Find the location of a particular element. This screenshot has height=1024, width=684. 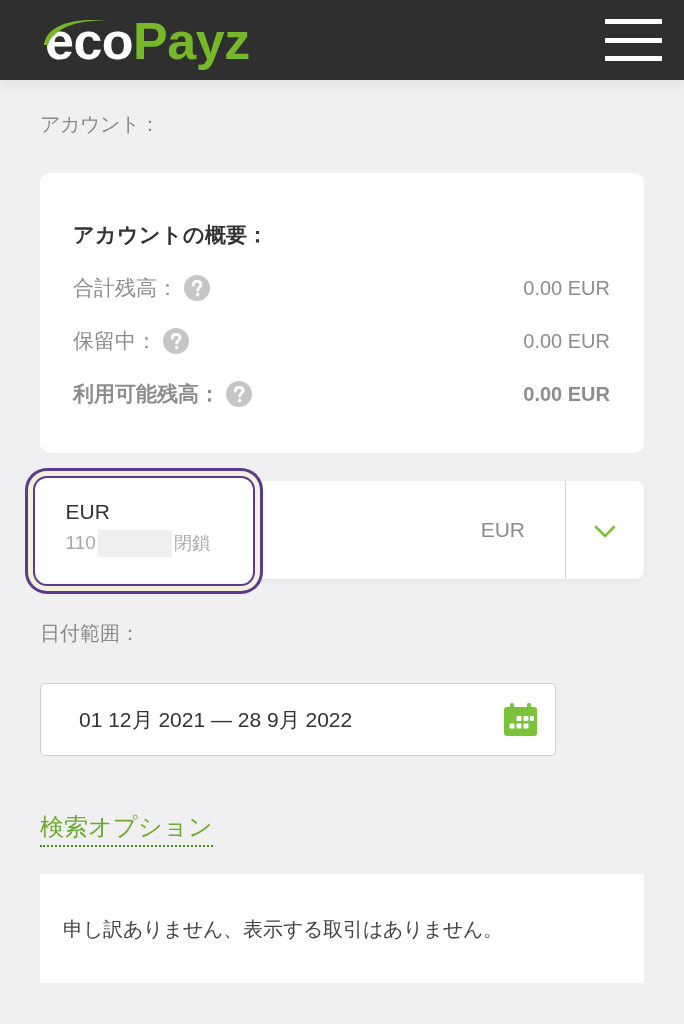

balance-label: 合計残高： is located at coordinates (125, 288).